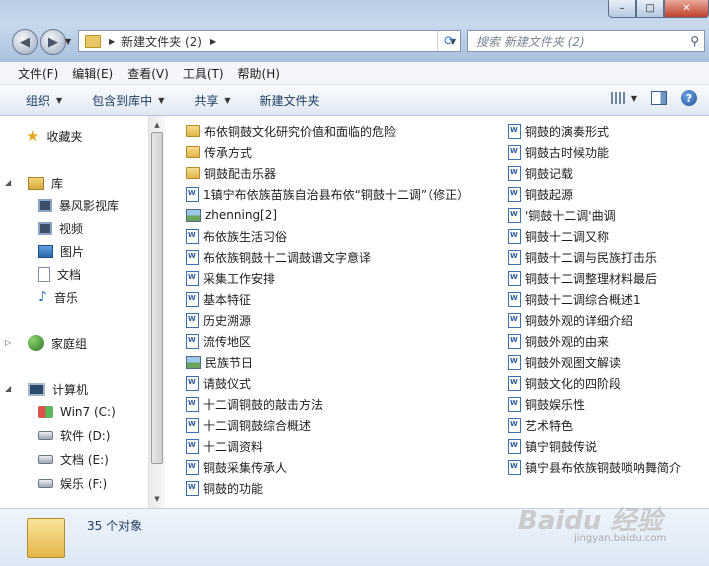  Describe the element at coordinates (622, 9) in the screenshot. I see `minimize-button: –` at that location.